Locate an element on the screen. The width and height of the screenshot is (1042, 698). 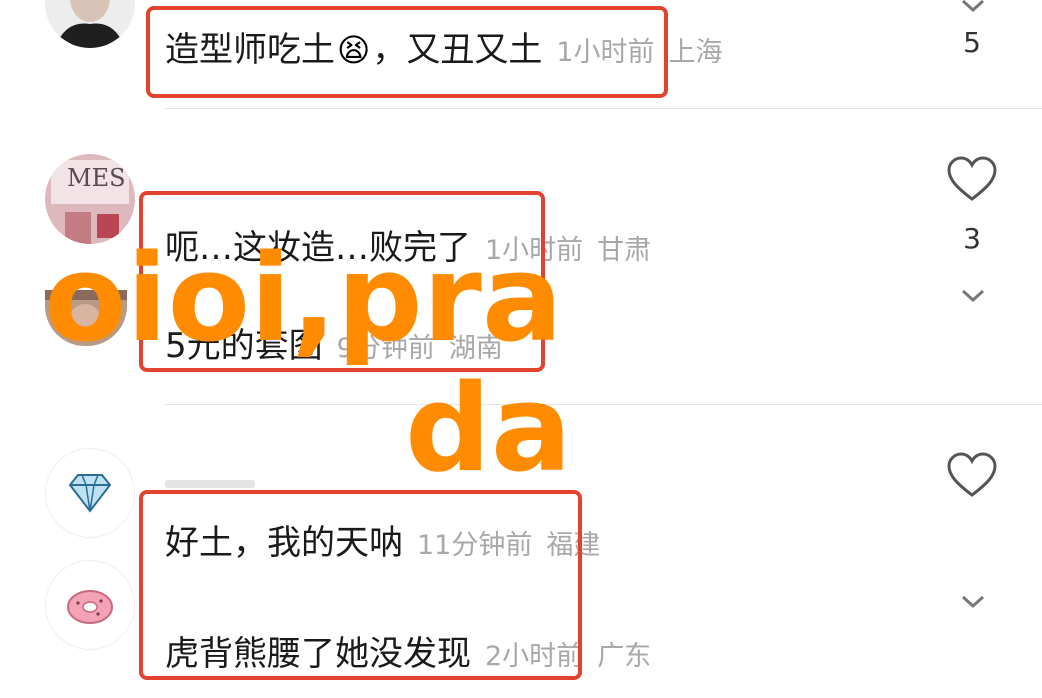
avatar-sign-text: MES is located at coordinates (96, 178).